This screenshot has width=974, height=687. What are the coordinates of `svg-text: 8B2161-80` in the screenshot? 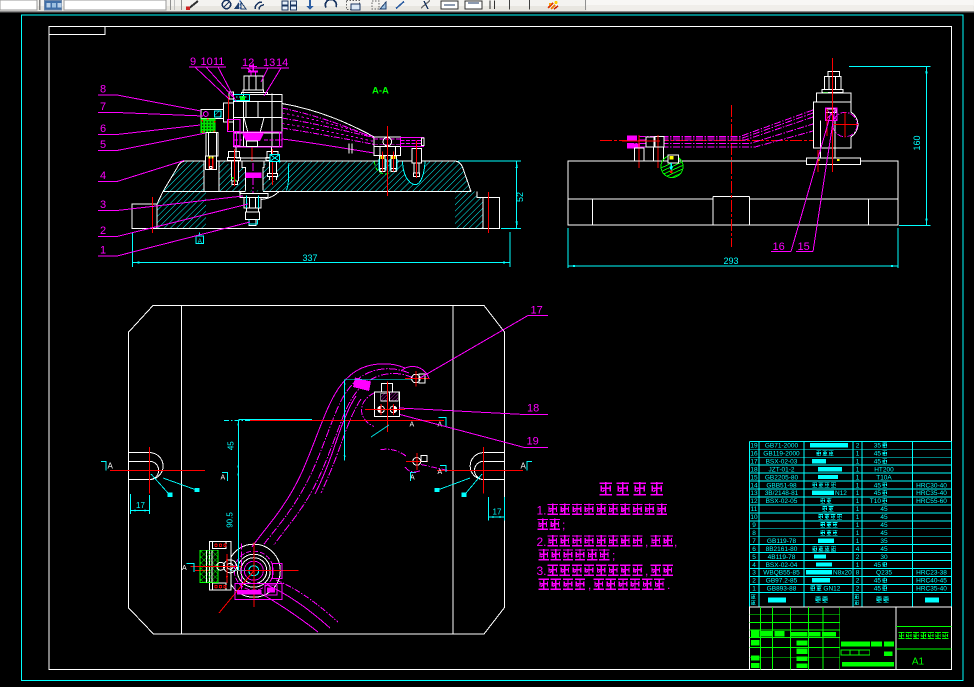 It's located at (782, 549).